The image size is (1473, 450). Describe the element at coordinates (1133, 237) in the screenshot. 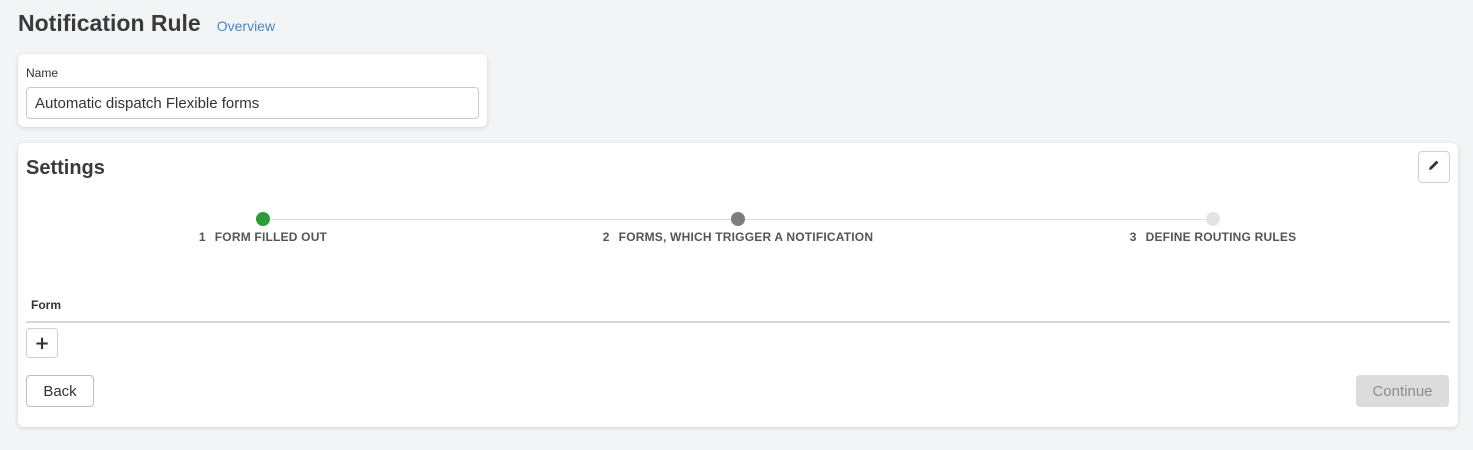

I see `step-3-number: 3` at that location.